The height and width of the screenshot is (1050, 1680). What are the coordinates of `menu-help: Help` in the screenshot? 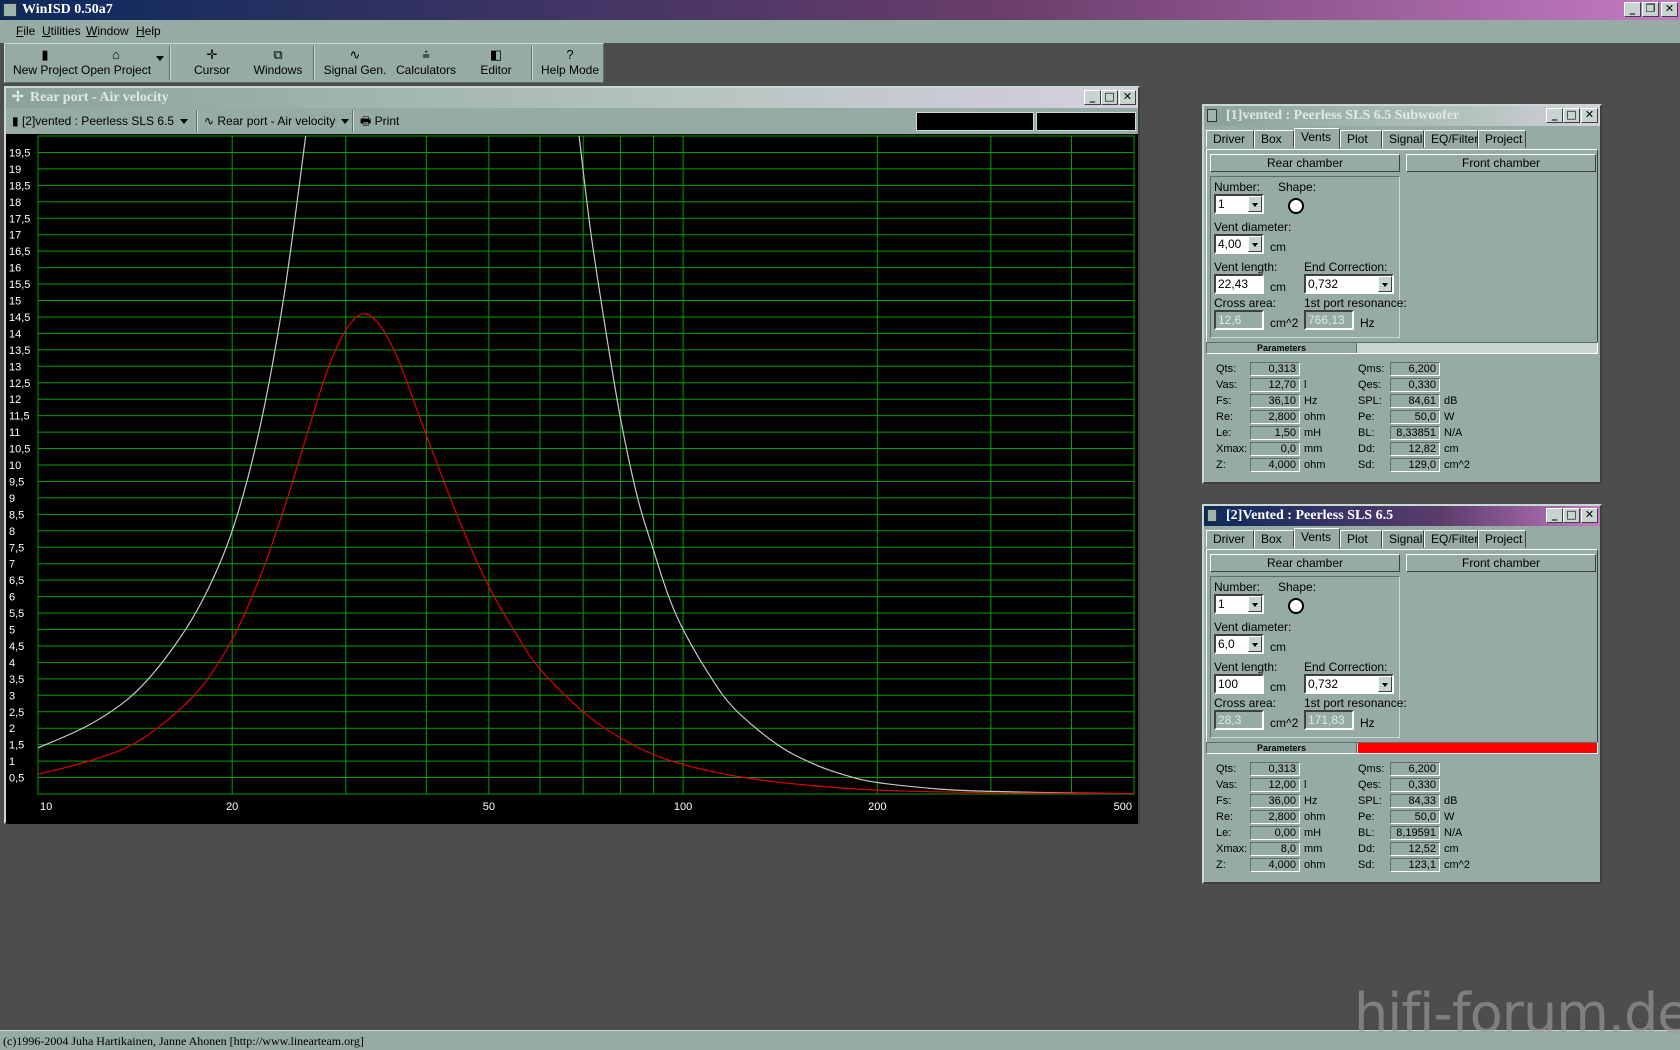 It's located at (148, 31).